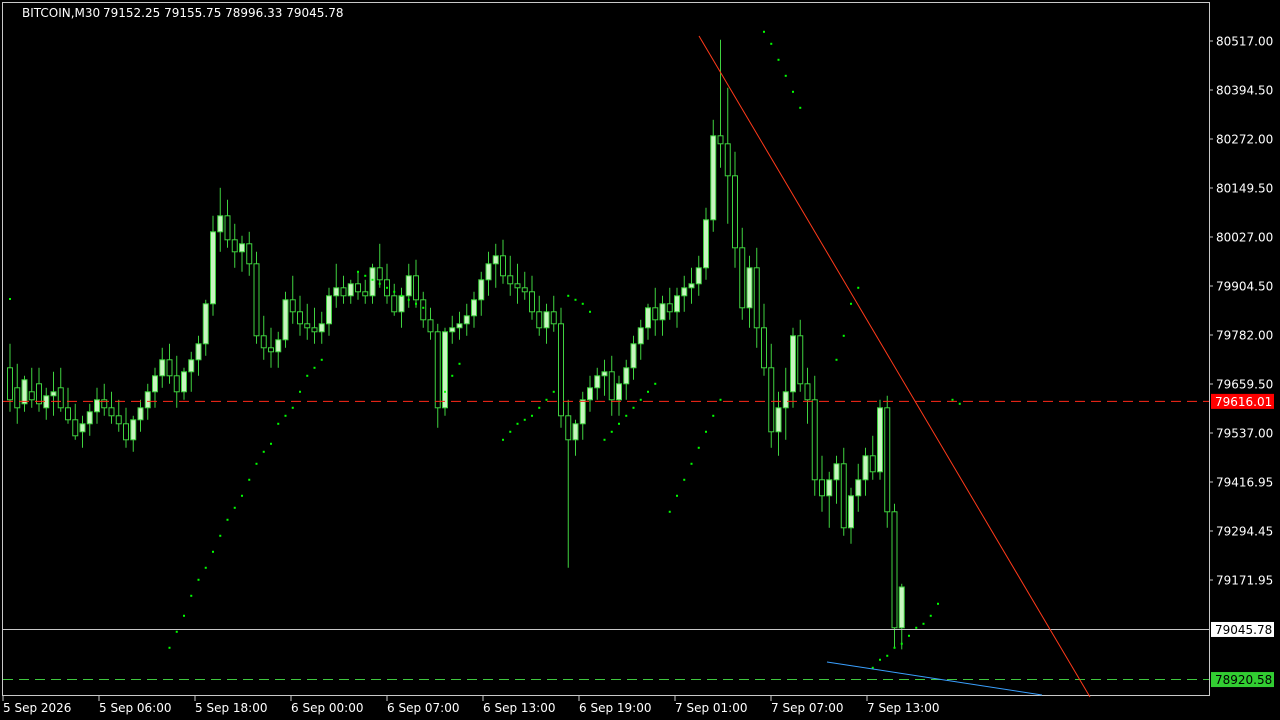 This screenshot has height=720, width=1280. What do you see at coordinates (1244, 91) in the screenshot?
I see `y-tick-label: 80394.50` at bounding box center [1244, 91].